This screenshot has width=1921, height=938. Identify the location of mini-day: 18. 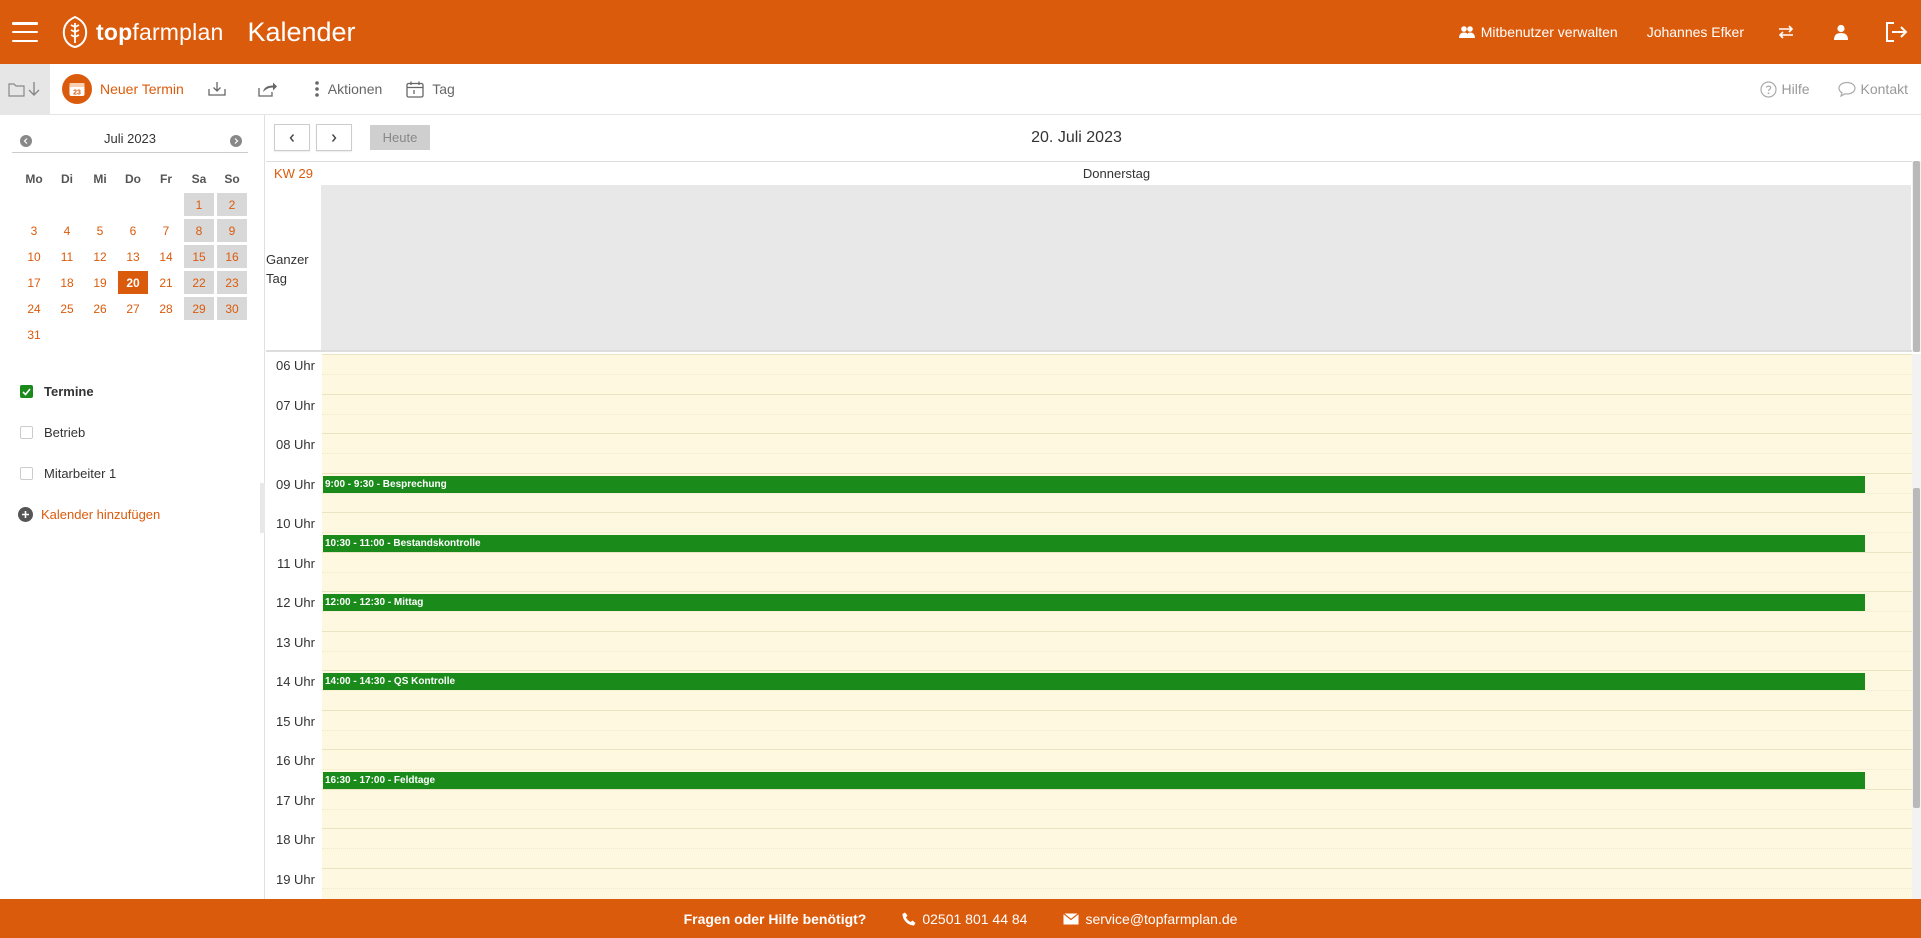
(67, 282).